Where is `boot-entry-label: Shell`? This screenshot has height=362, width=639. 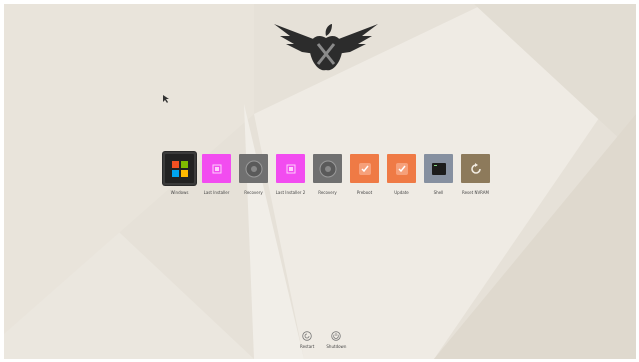
boot-entry-label: Shell is located at coordinates (438, 192).